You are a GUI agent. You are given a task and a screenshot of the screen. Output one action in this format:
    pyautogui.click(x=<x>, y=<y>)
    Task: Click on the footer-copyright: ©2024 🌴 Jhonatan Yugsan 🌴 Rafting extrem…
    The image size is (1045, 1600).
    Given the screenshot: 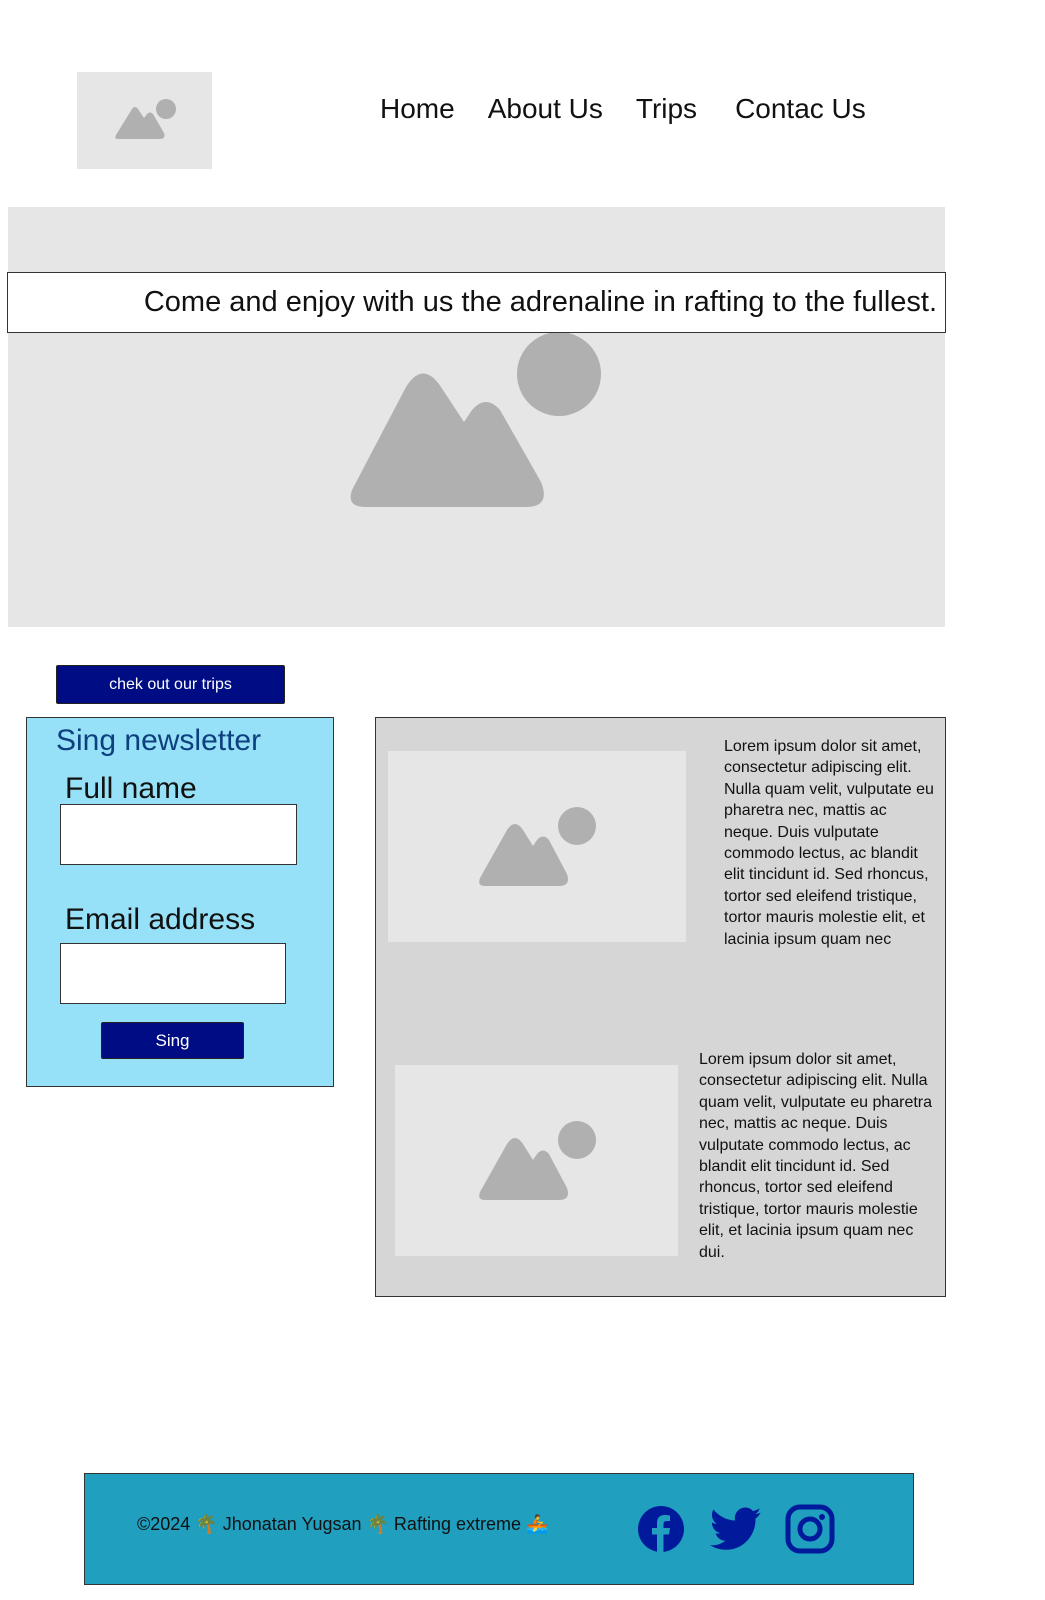 What is the action you would take?
    pyautogui.click(x=343, y=1524)
    